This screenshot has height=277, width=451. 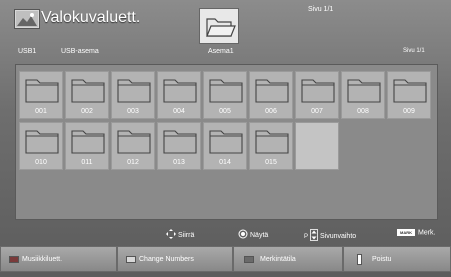 I want to click on page-indicator: Sivu 1/1, so click(x=321, y=9).